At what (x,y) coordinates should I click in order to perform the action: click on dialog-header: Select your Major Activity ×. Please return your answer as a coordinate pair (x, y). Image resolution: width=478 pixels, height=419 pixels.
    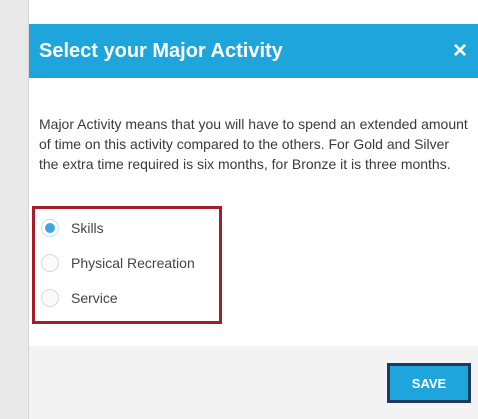
    Looking at the image, I should click on (253, 51).